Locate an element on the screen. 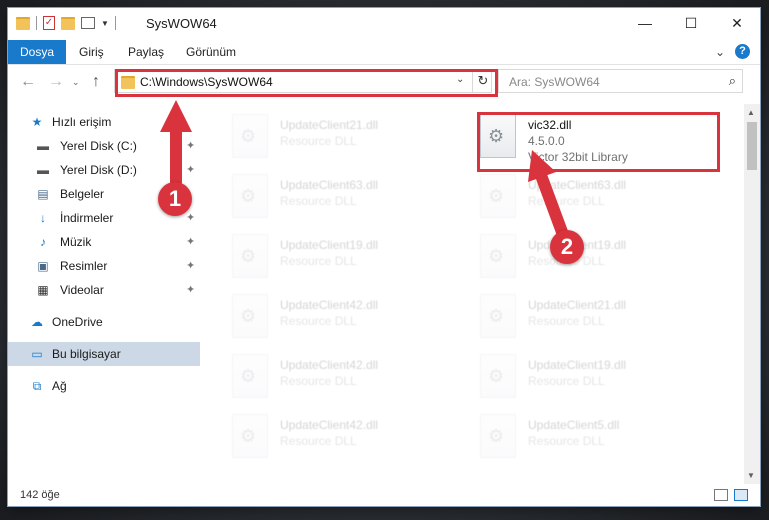  sidebar-item-network: ⧉ Ağ is located at coordinates (104, 386).